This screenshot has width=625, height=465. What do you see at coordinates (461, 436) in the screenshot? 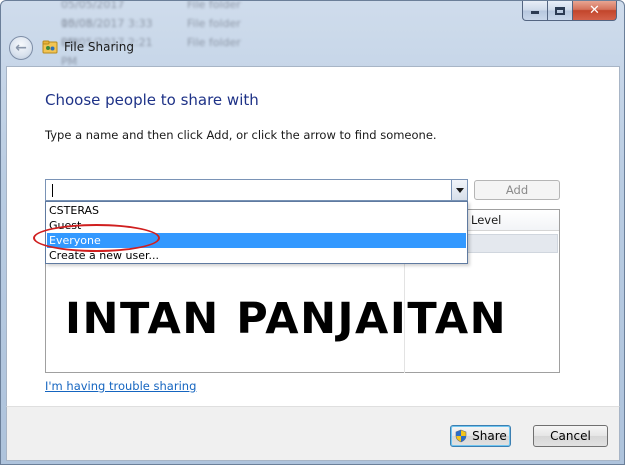
I see `uac-shield-icon` at bounding box center [461, 436].